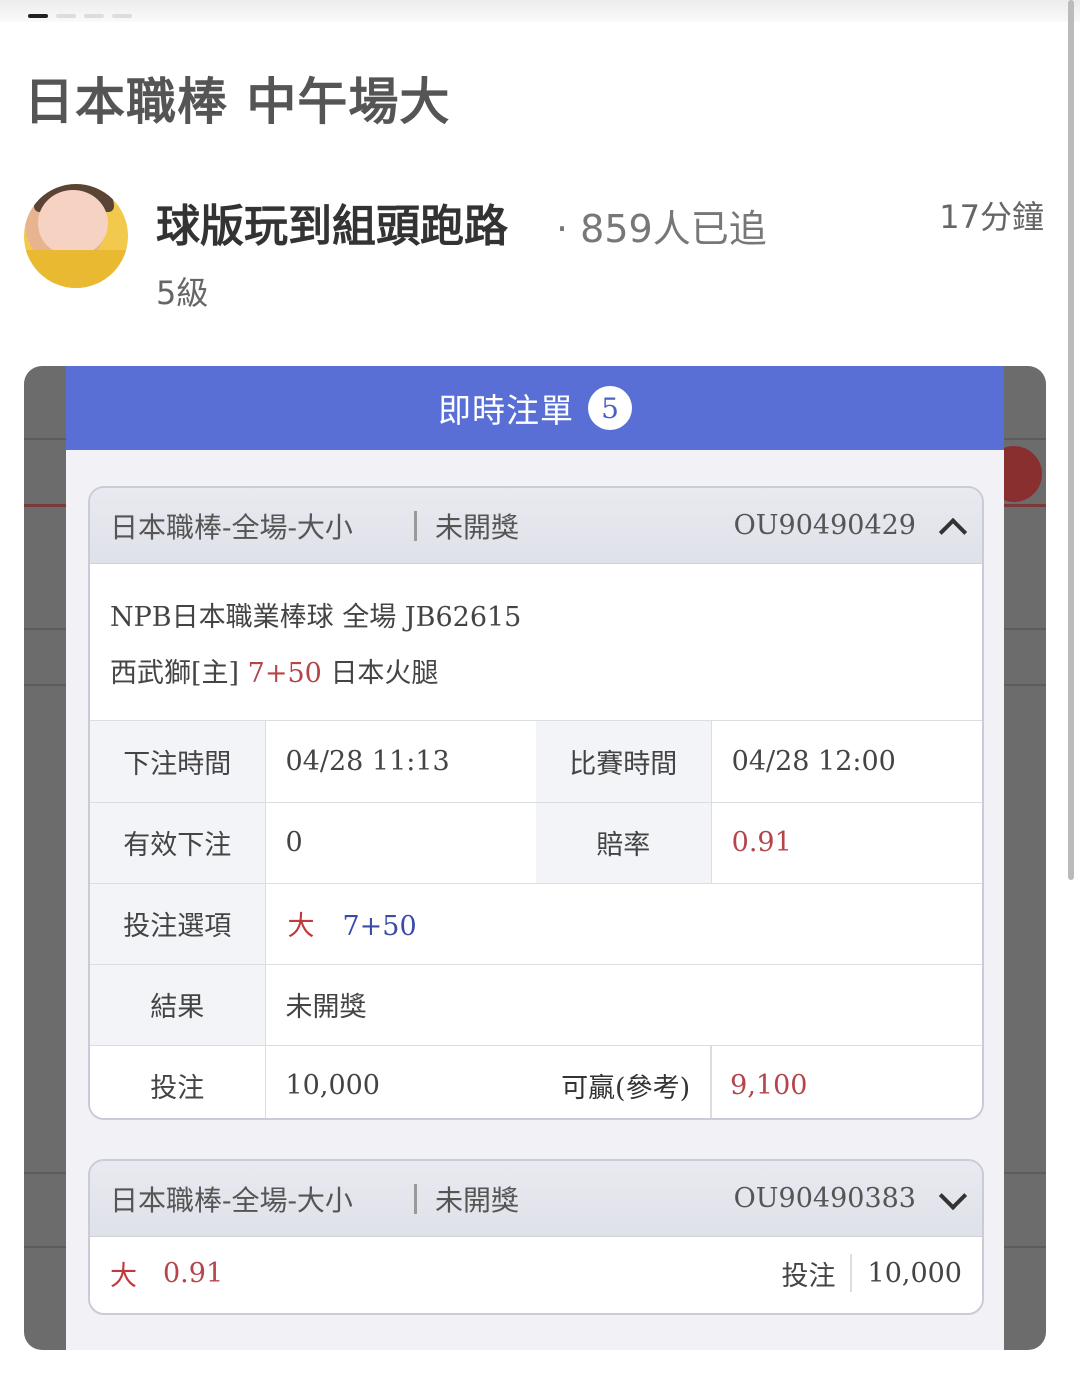 The height and width of the screenshot is (1378, 1080). Describe the element at coordinates (536, 526) in the screenshot. I see `ticket-header: 日本職棒-全場-大小 未開獎 OU90490429` at that location.